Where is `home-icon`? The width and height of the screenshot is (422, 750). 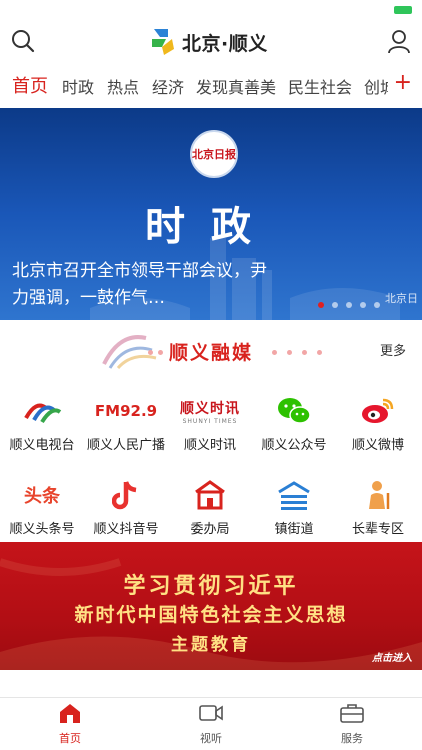
home-icon is located at coordinates (70, 713).